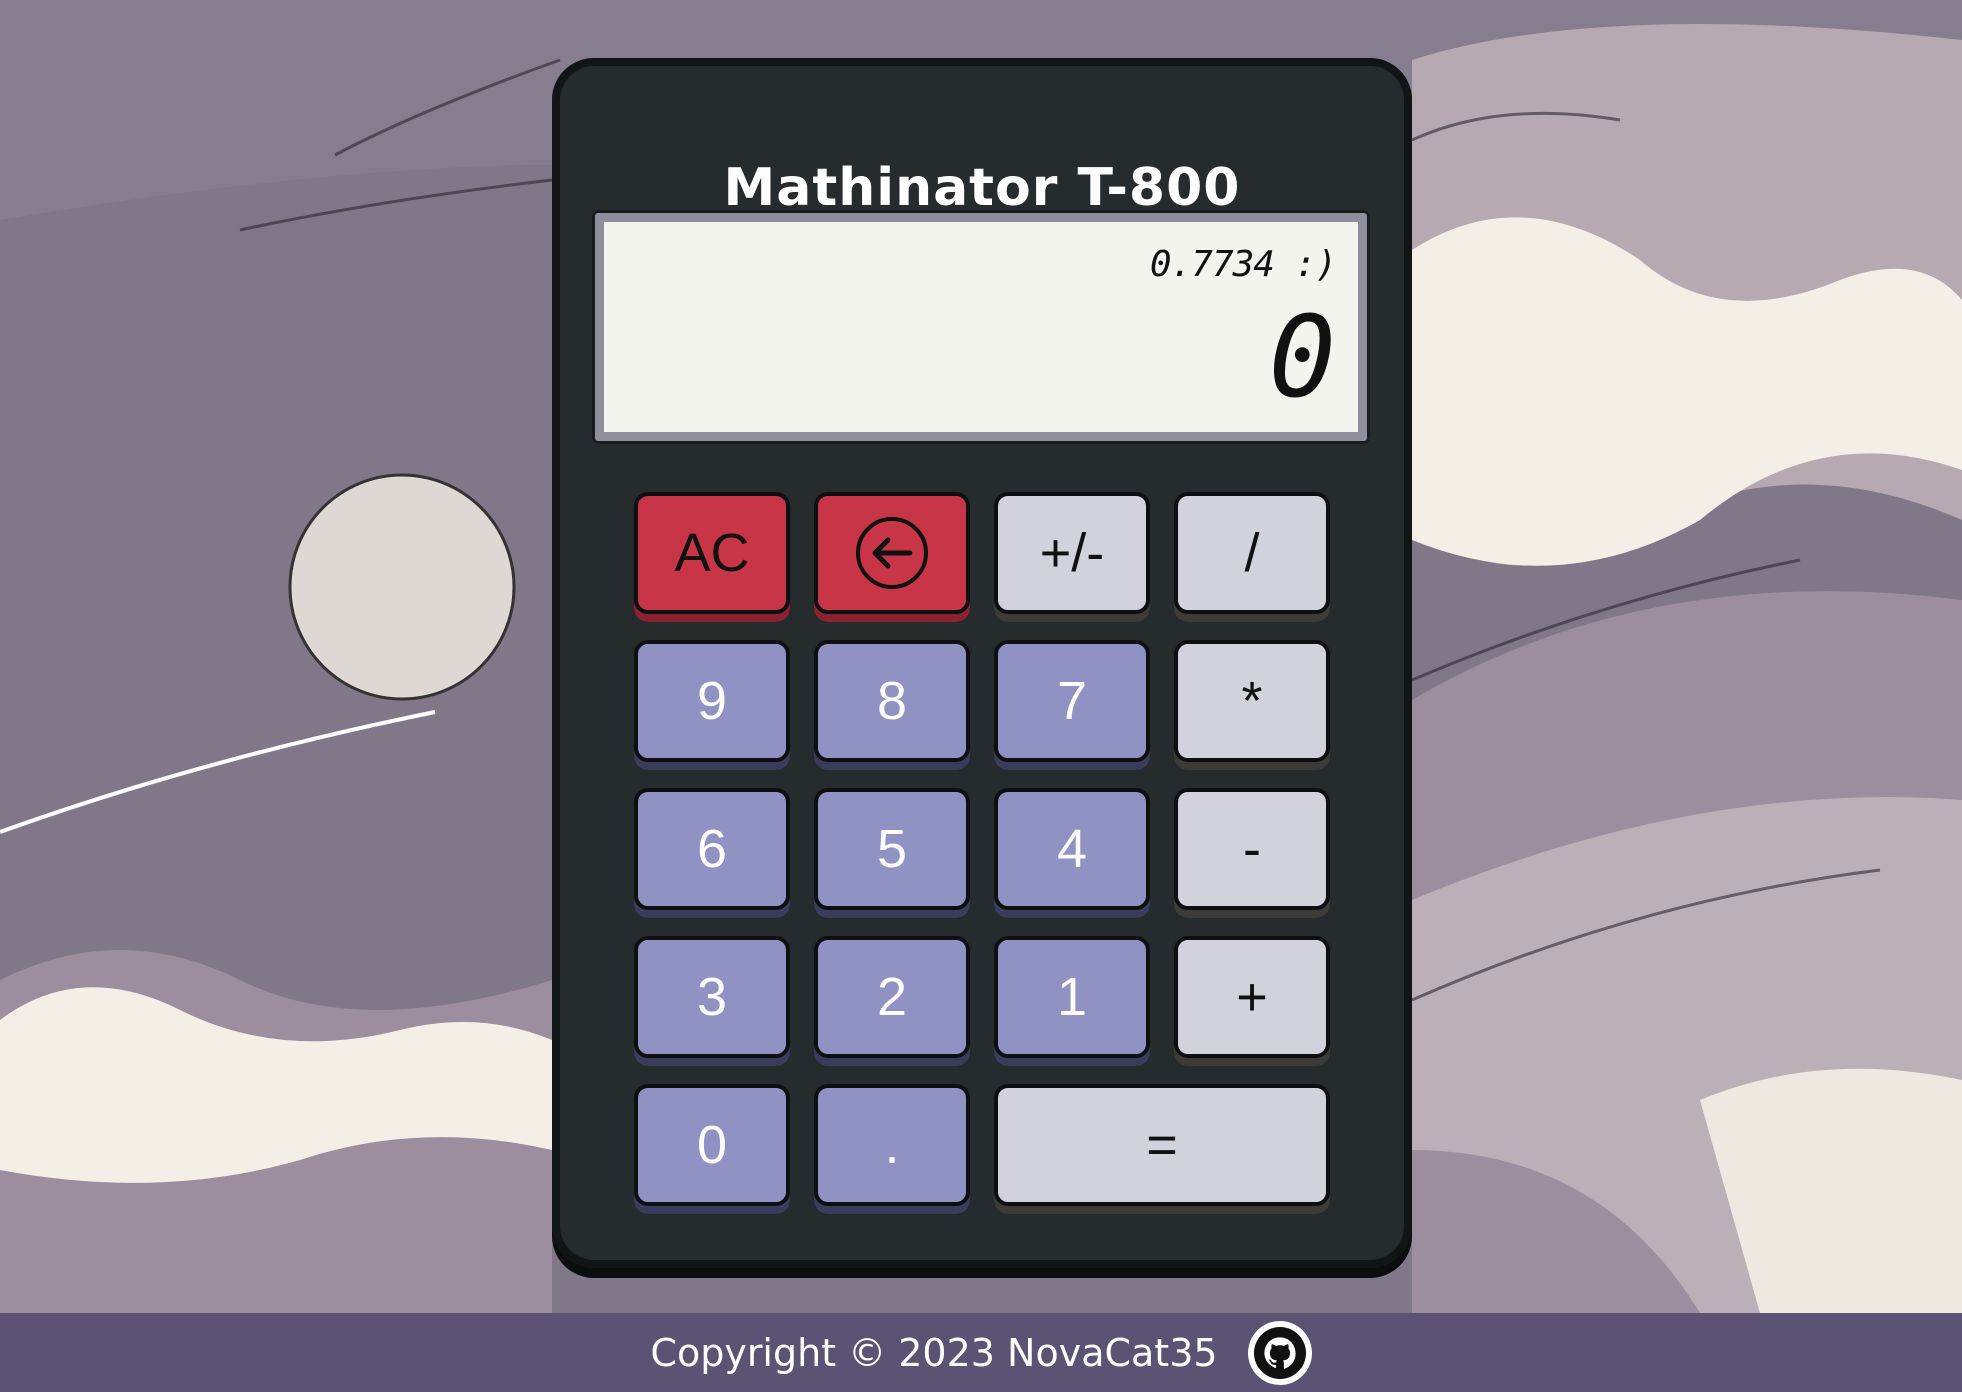 The image size is (1962, 1392). Describe the element at coordinates (892, 1145) in the screenshot. I see `decimal-button: .` at that location.